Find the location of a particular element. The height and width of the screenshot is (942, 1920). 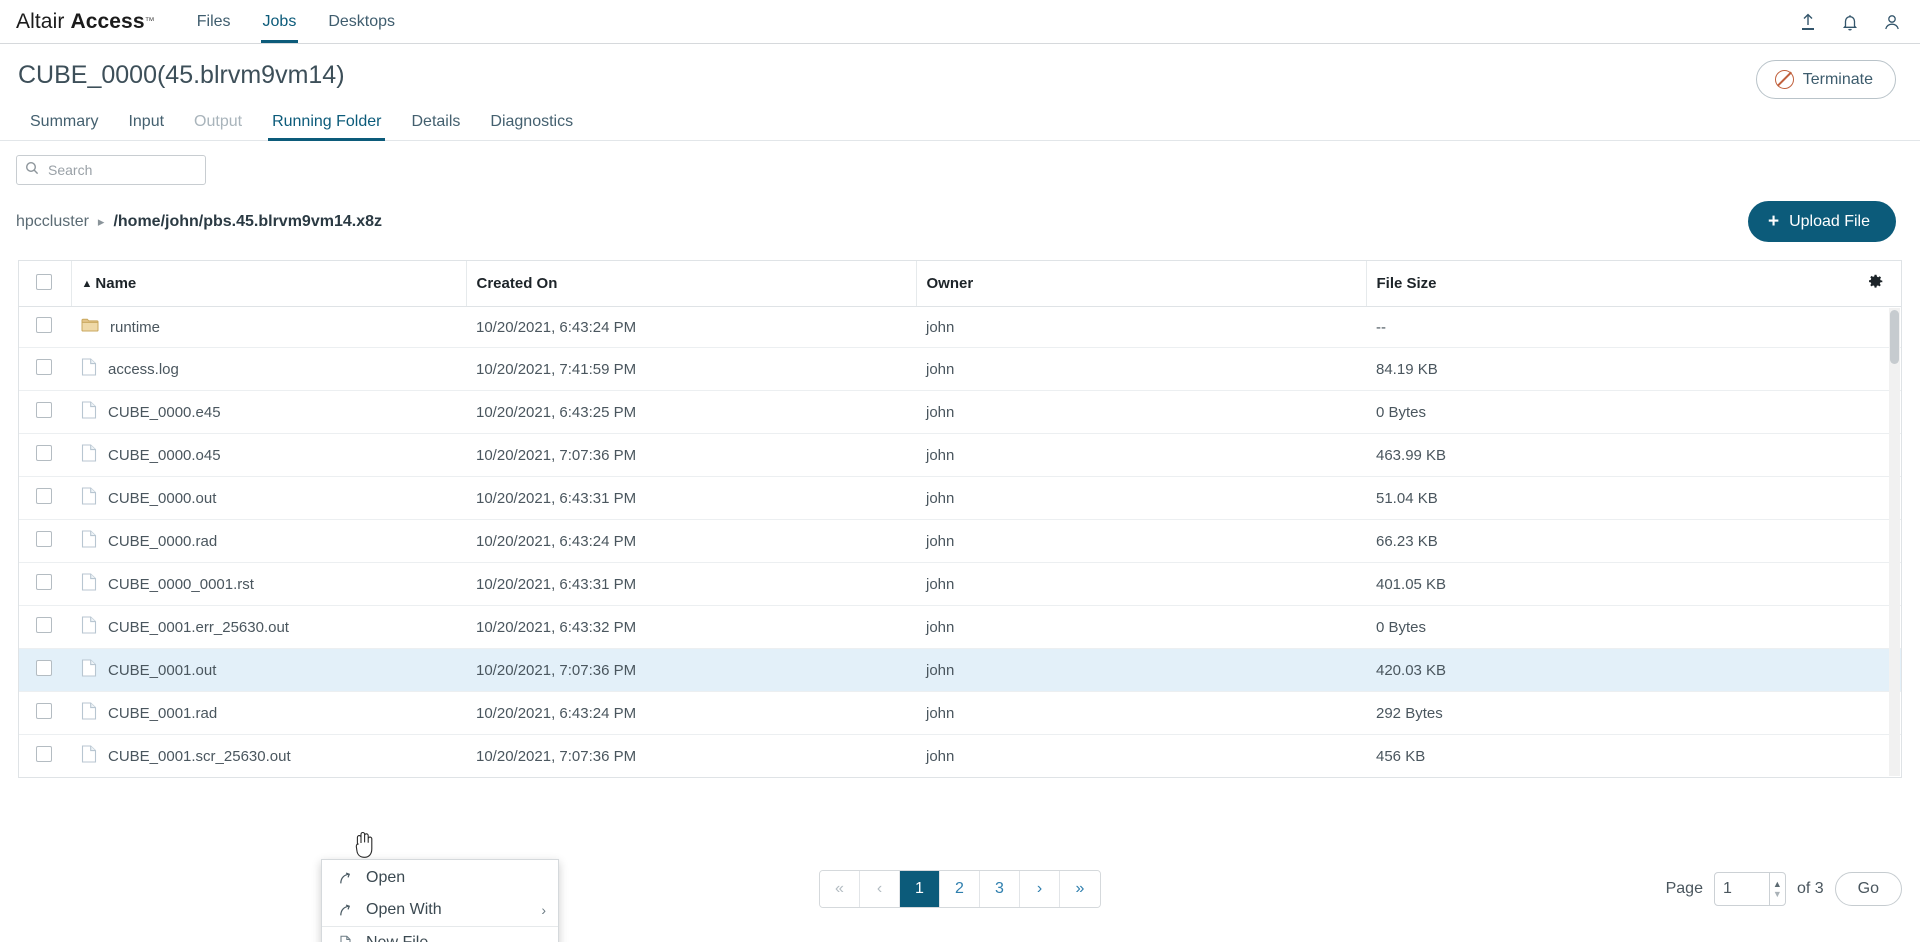

pagination-page-2: 2 is located at coordinates (960, 889).